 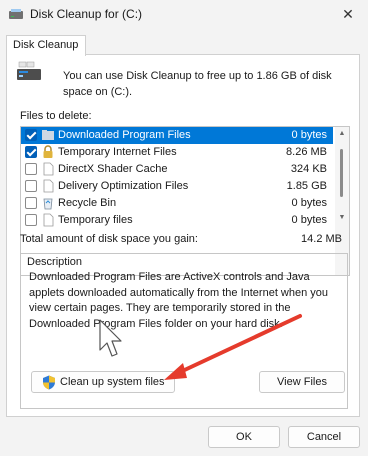 I want to click on total-gain-value: 14.2 MB, so click(x=321, y=239).